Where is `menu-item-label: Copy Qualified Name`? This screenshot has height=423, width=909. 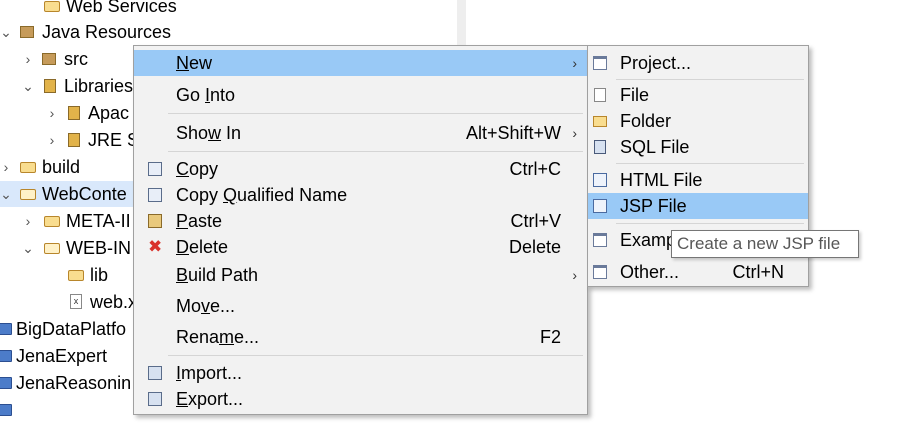 menu-item-label: Copy Qualified Name is located at coordinates (262, 195).